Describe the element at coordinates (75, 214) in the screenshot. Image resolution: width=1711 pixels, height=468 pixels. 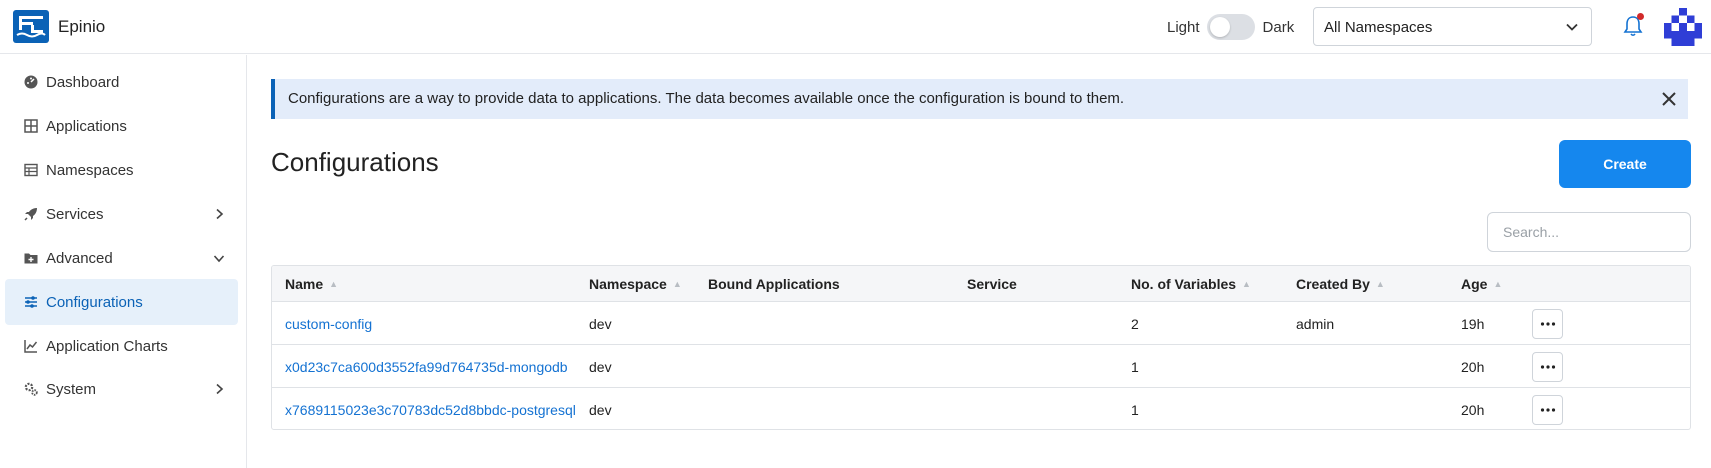
I see `sidebar-item-label: Services` at that location.